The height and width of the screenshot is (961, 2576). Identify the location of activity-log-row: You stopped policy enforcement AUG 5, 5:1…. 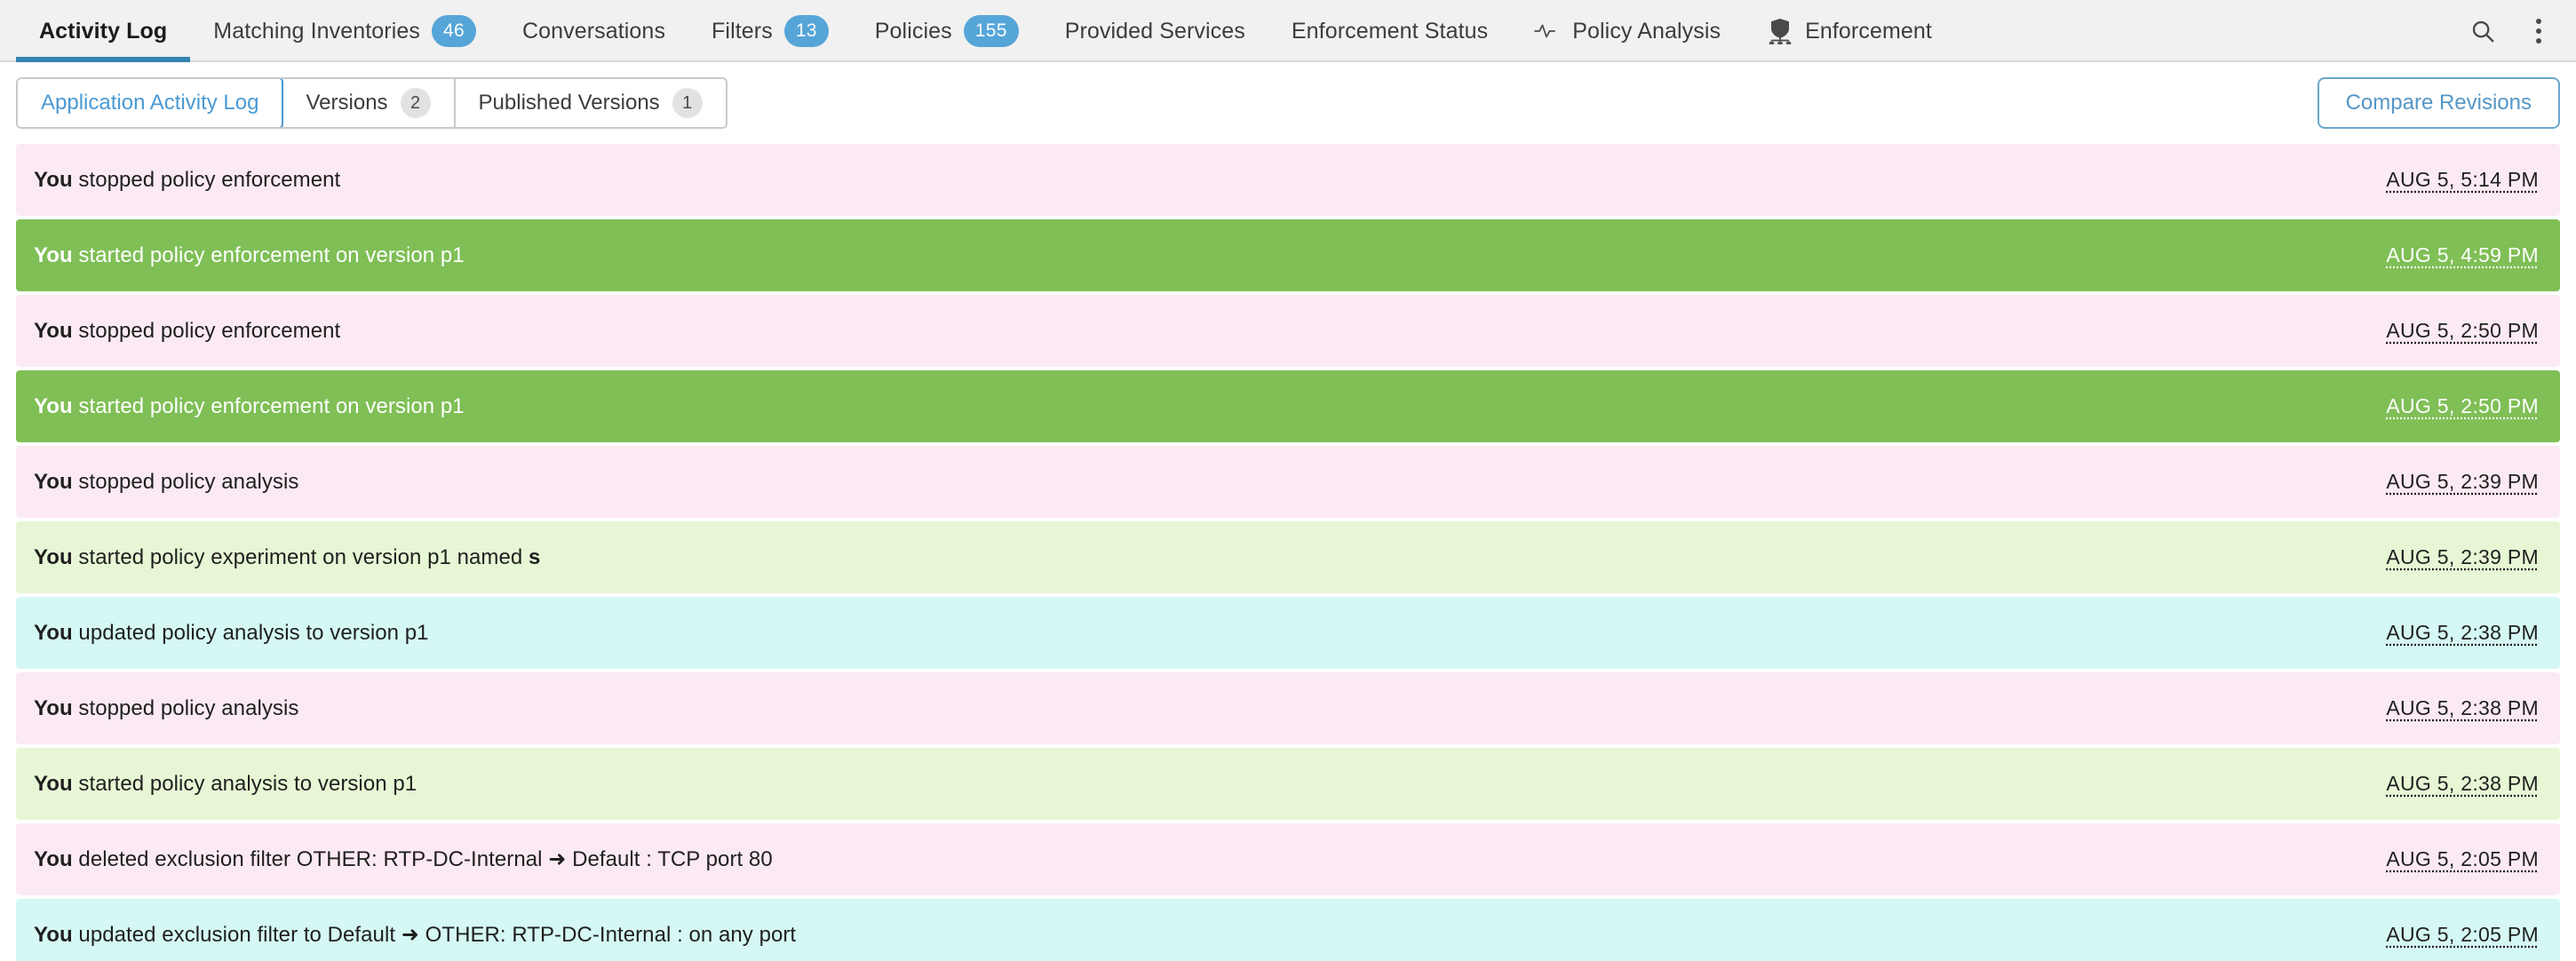
(1288, 180).